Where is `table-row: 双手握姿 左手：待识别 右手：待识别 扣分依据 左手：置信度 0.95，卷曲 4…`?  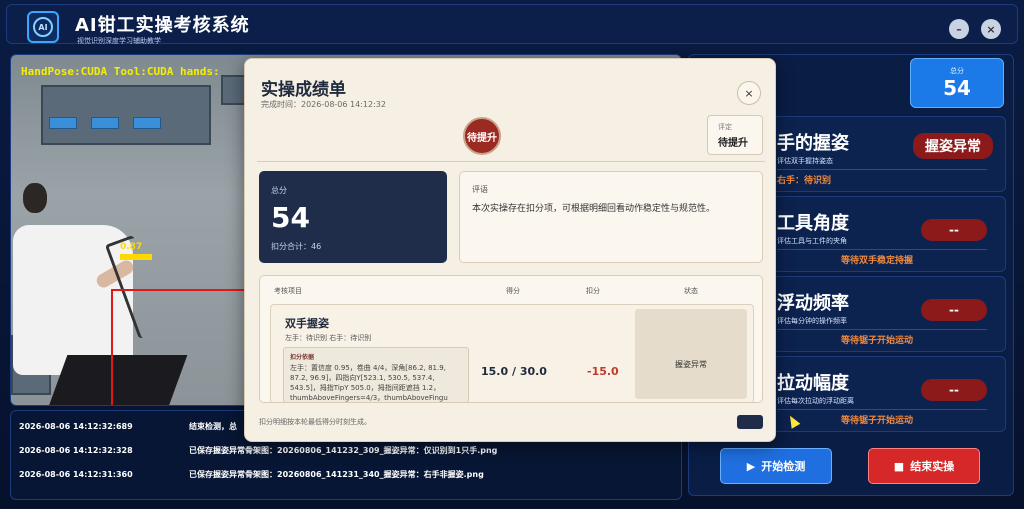 table-row: 双手握姿 左手：待识别 右手：待识别 扣分依据 左手：置信度 0.95，卷曲 4… is located at coordinates (512, 353).